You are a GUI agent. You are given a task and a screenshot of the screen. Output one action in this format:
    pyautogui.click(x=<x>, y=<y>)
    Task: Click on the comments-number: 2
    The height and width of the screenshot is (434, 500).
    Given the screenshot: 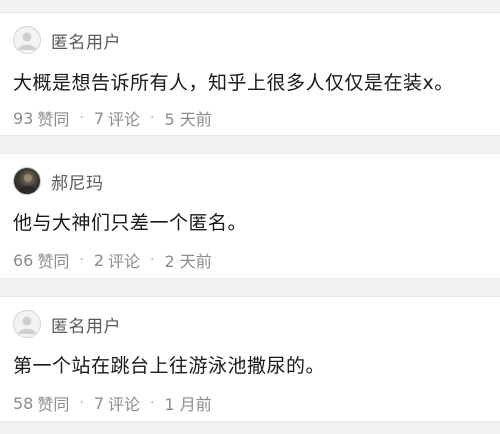 What is the action you would take?
    pyautogui.click(x=99, y=260)
    